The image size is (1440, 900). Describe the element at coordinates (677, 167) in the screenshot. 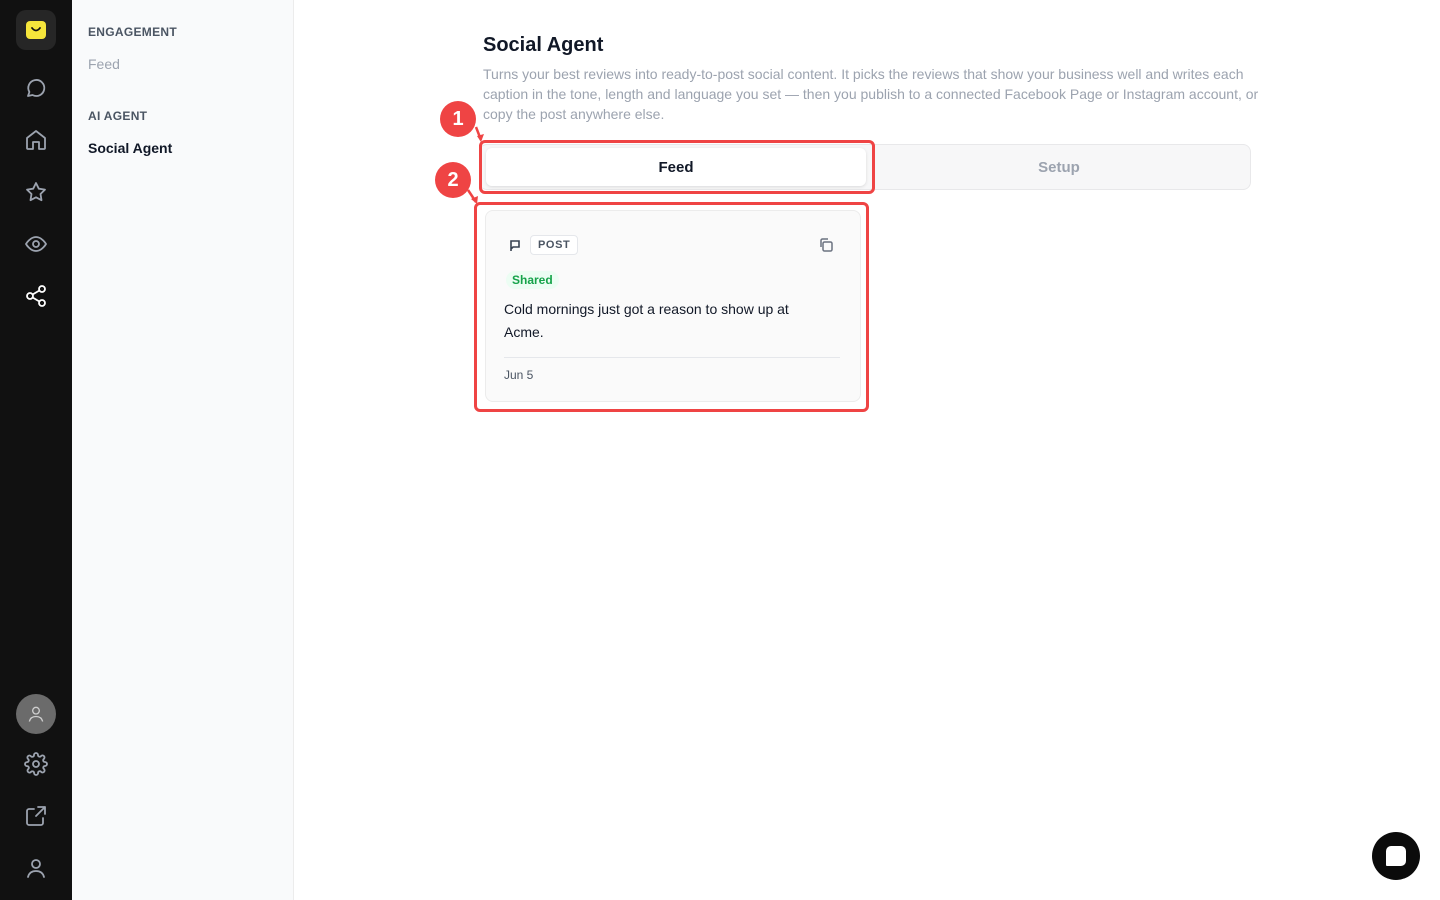

I see `highlight-feed-tab` at that location.